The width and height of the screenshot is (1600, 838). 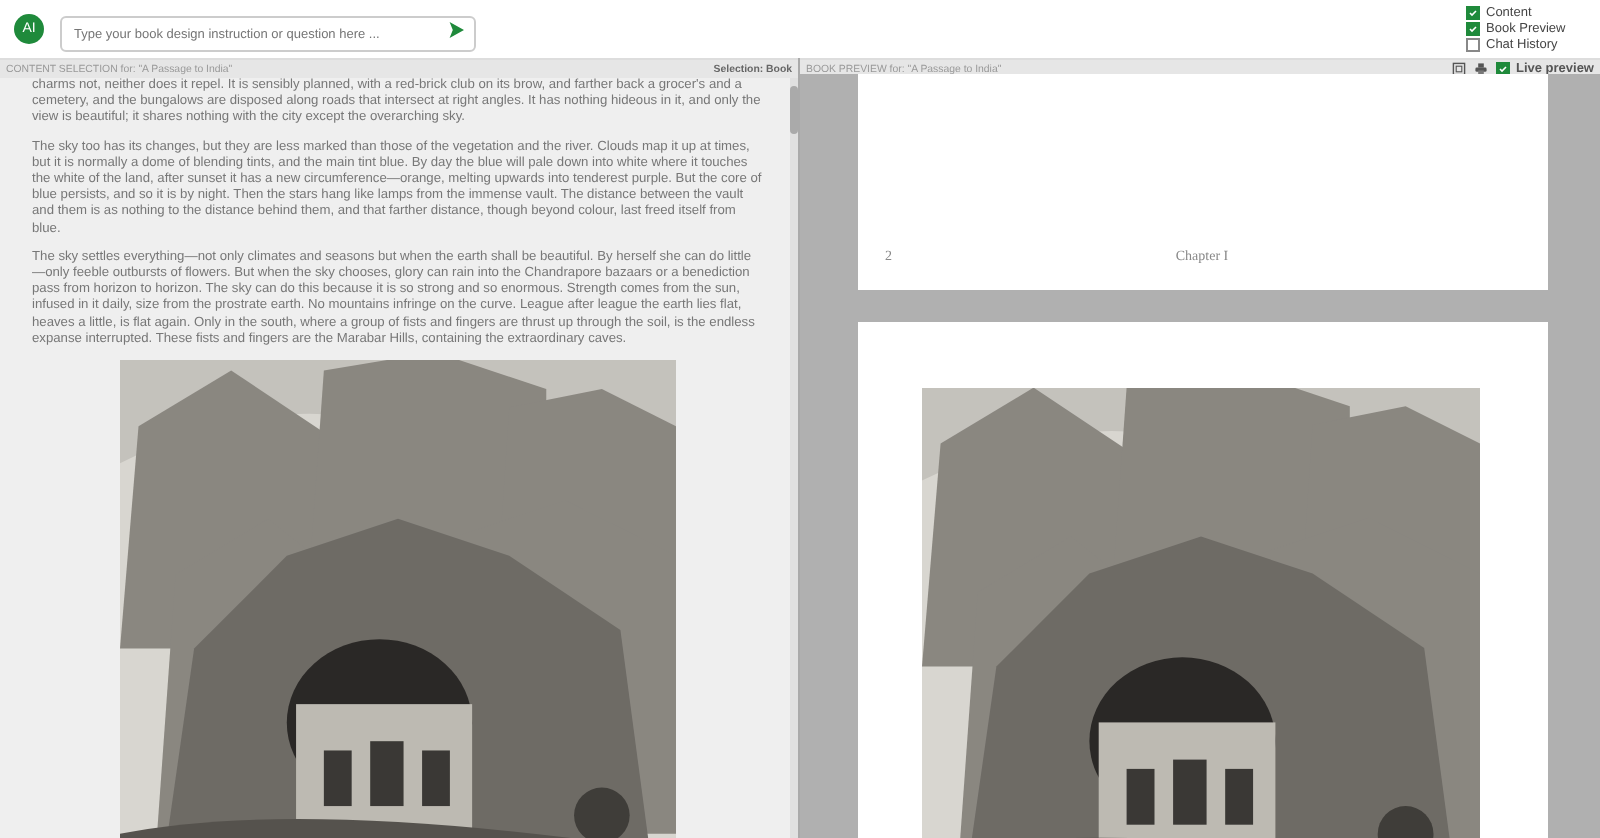 I want to click on fullscreen-icon, so click(x=1458, y=69).